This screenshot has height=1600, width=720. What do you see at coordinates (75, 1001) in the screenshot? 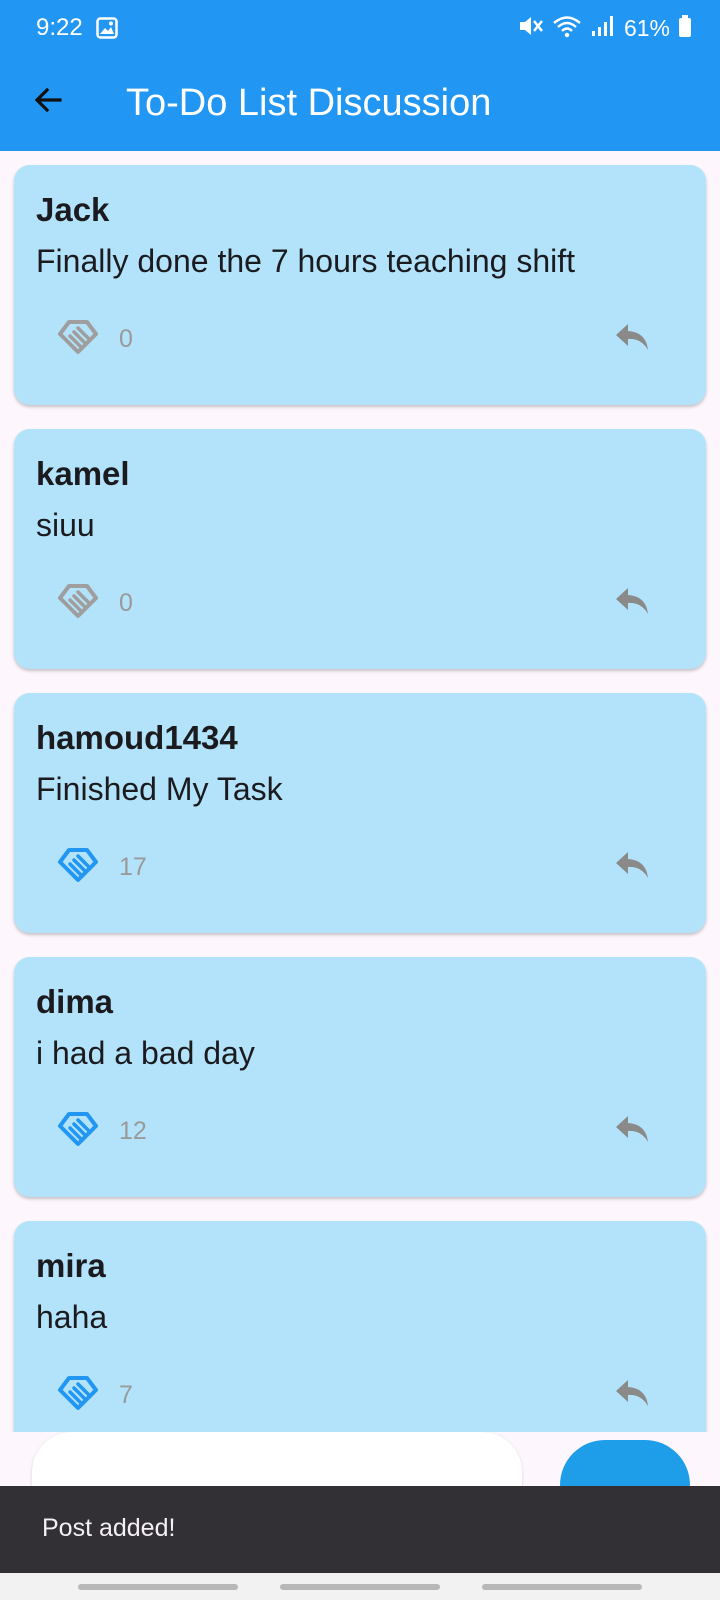
I see `post-author: dima` at bounding box center [75, 1001].